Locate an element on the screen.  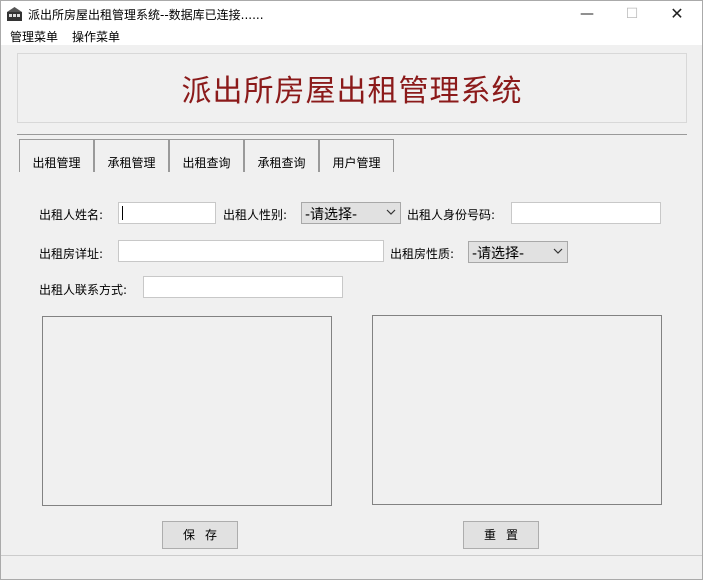
house-type-select: -请选择- is located at coordinates (518, 252).